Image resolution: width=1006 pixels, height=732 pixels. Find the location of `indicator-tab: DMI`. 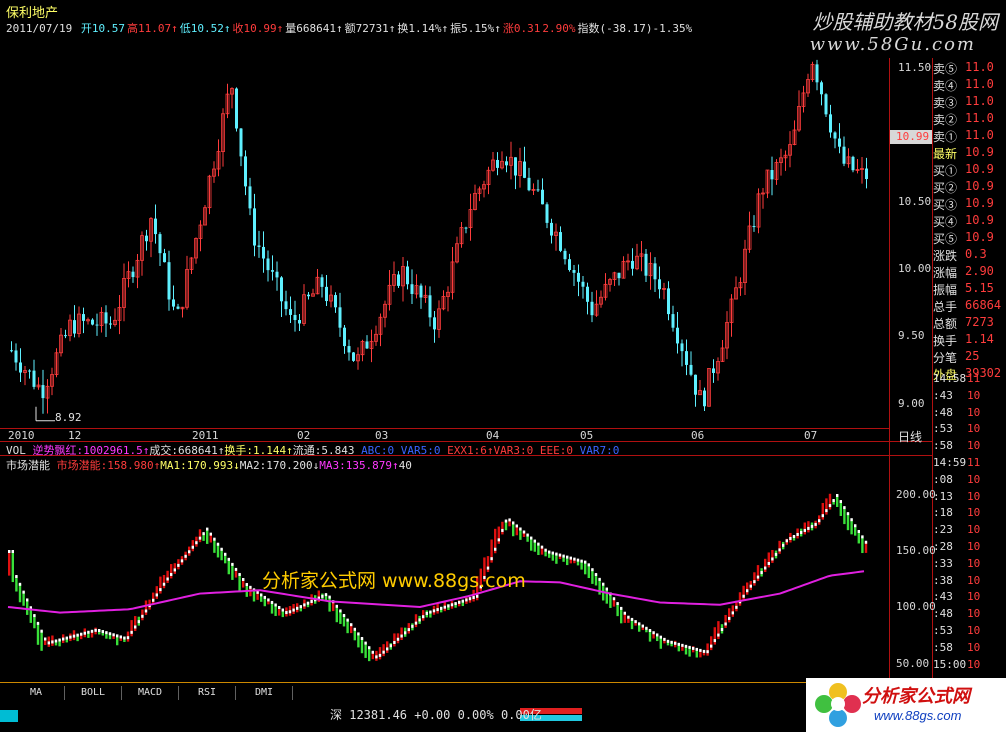

indicator-tab: DMI is located at coordinates (264, 693).